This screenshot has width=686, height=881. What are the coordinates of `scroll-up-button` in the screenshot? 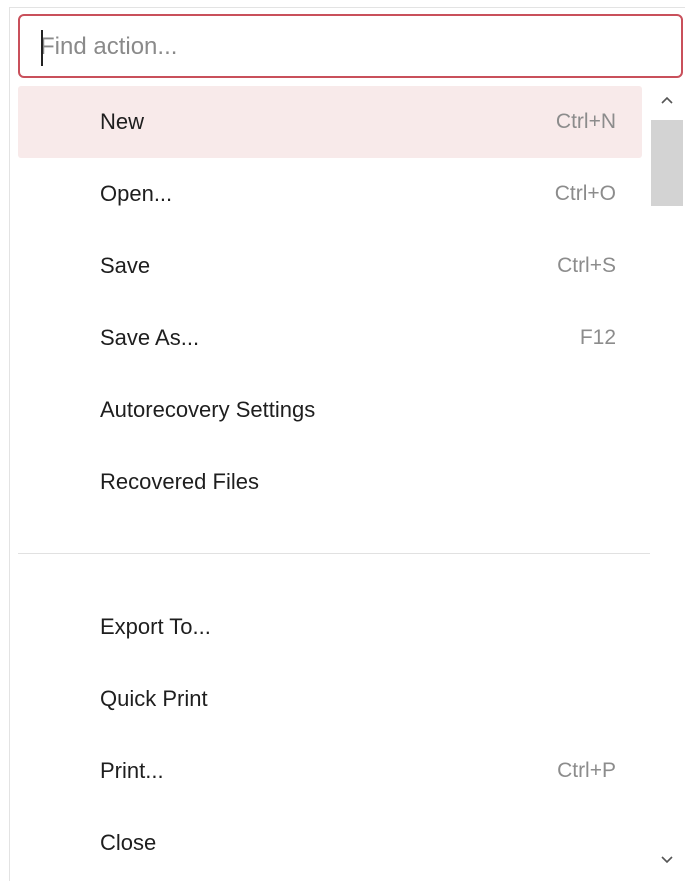 It's located at (667, 102).